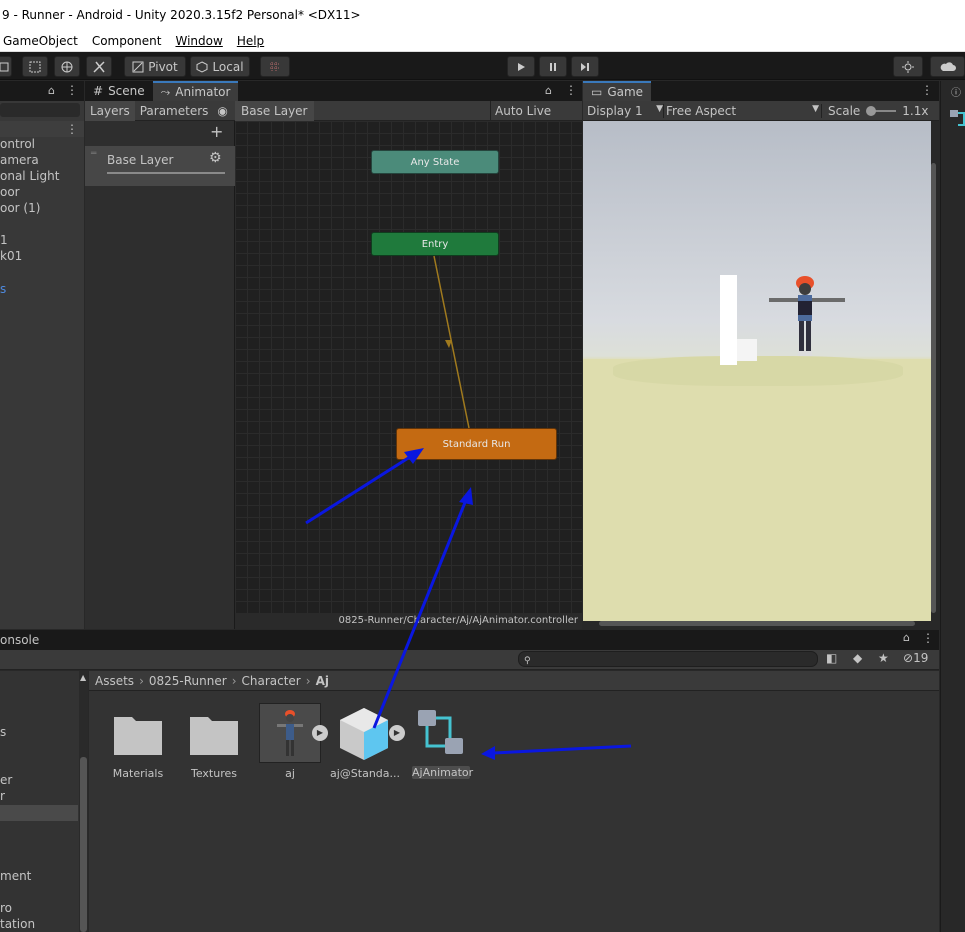 The width and height of the screenshot is (965, 932). I want to click on scale-slider, so click(881, 110).